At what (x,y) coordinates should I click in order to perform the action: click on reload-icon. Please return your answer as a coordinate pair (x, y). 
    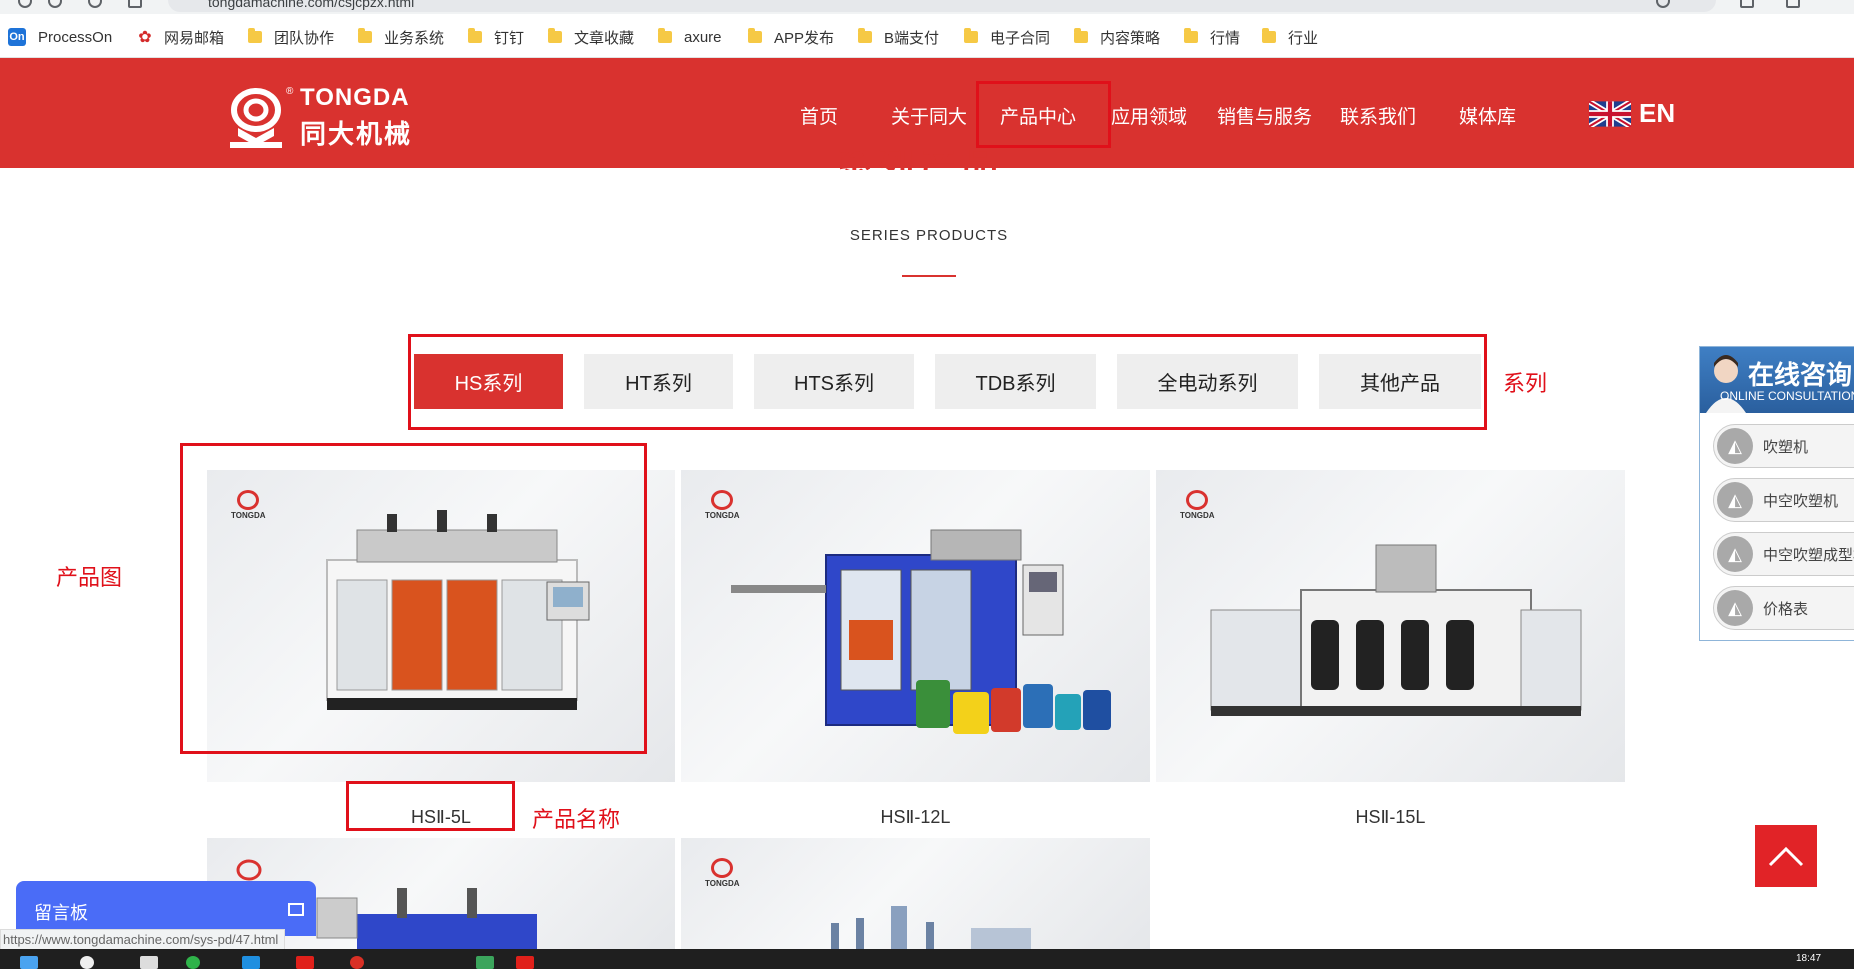
    Looking at the image, I should click on (95, 4).